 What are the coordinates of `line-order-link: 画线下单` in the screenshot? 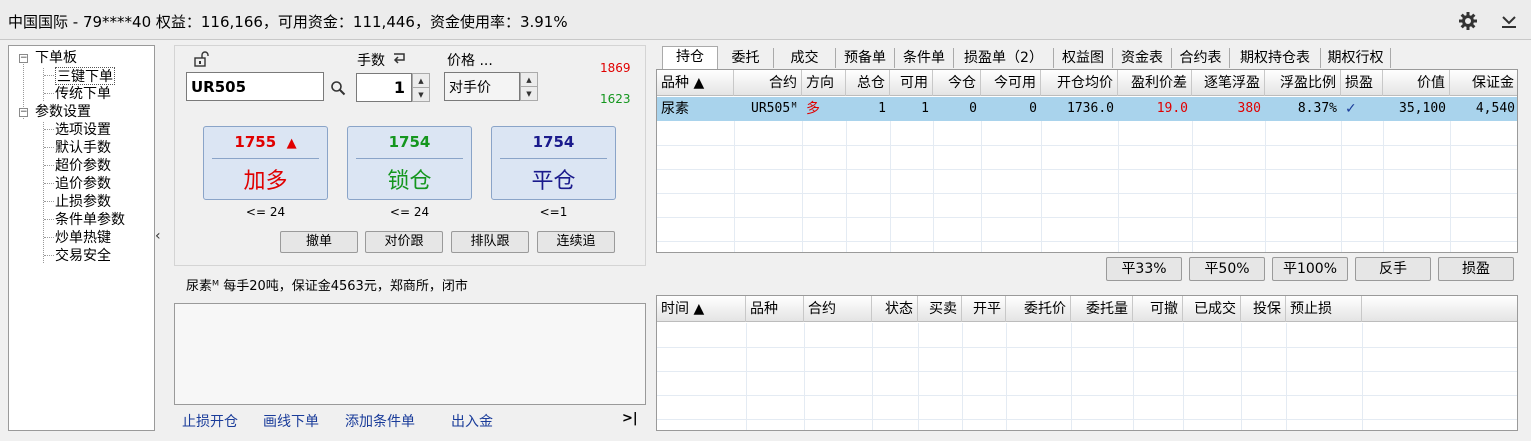 It's located at (291, 421).